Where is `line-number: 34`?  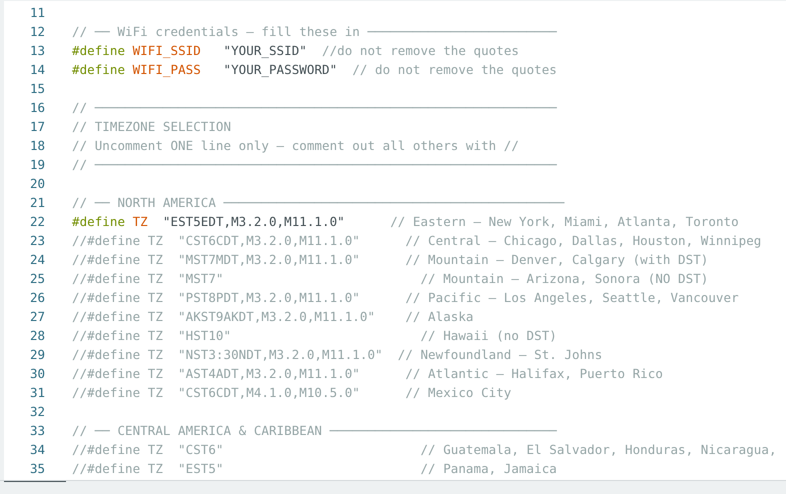 line-number: 34 is located at coordinates (36, 449).